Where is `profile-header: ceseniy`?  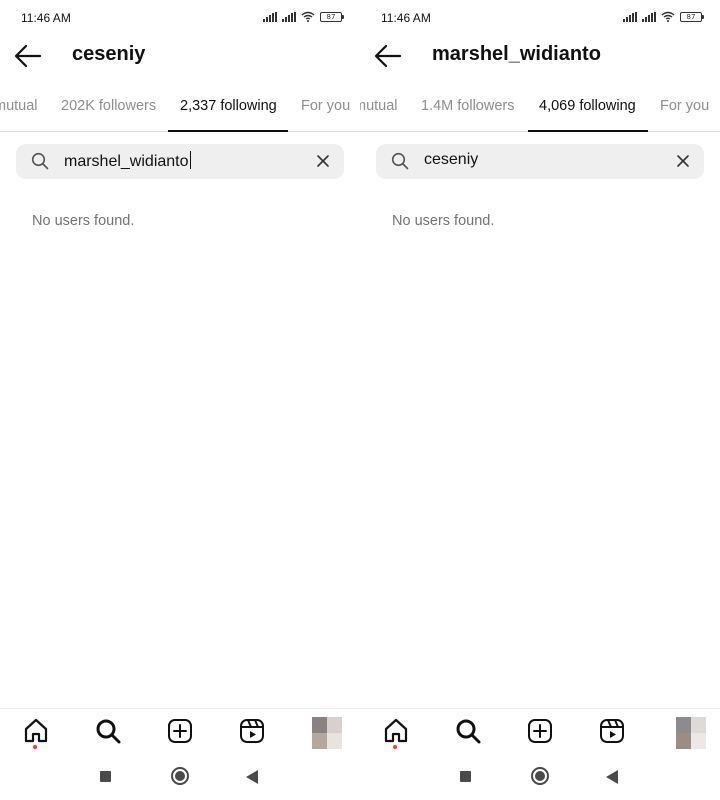
profile-header: ceseniy is located at coordinates (180, 56).